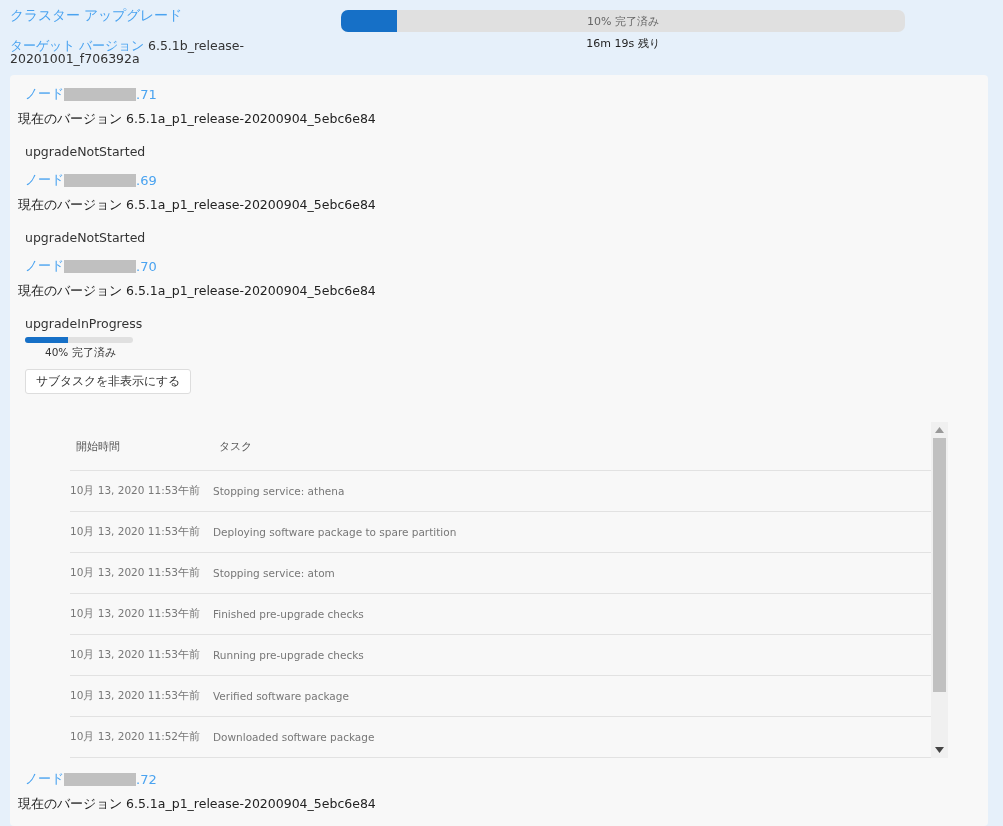 This screenshot has height=826, width=1003. I want to click on table-cell-text: Stopping service: atom, so click(274, 573).